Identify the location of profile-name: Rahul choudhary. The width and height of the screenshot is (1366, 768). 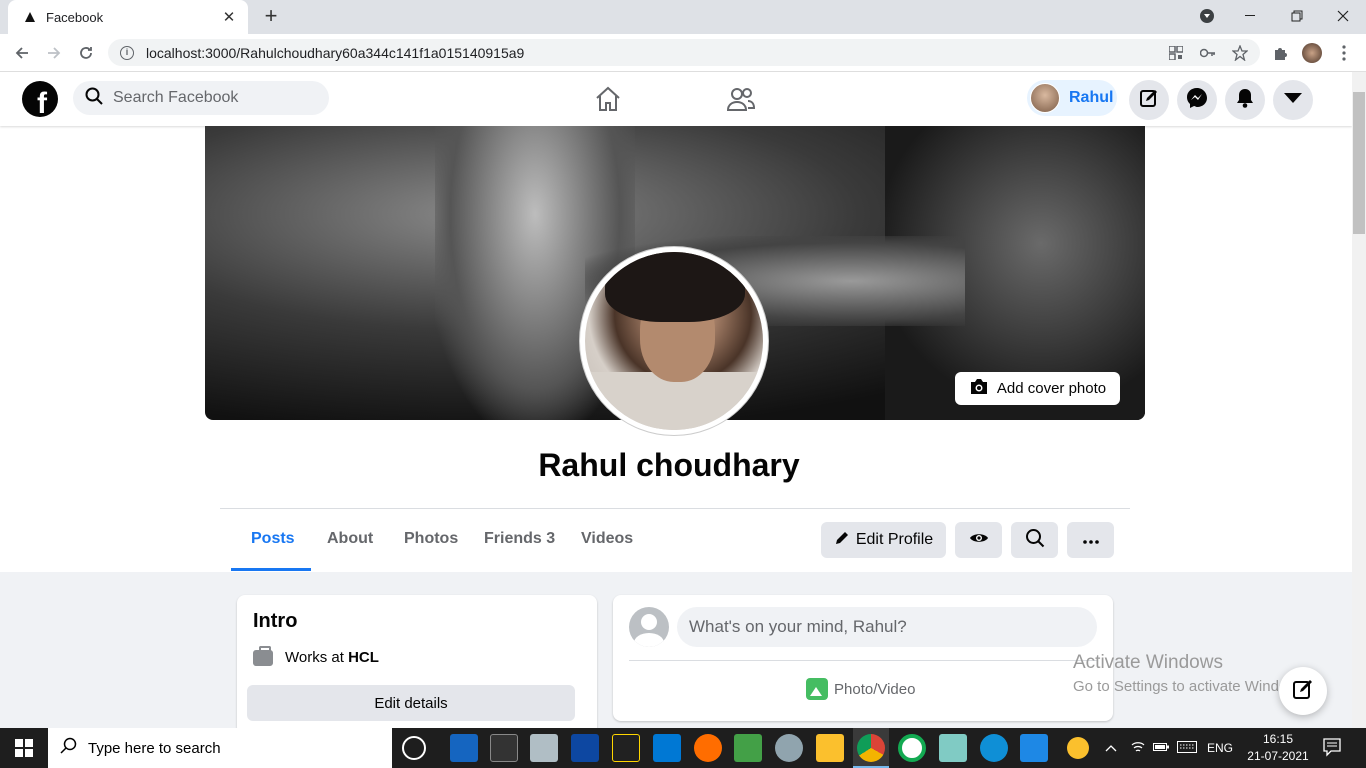
(669, 465).